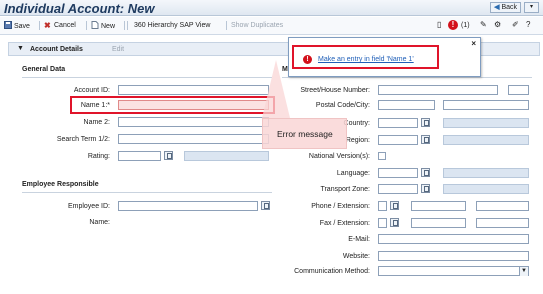  Describe the element at coordinates (60, 184) in the screenshot. I see `employee-responsible-title: Employee Responsible` at that location.